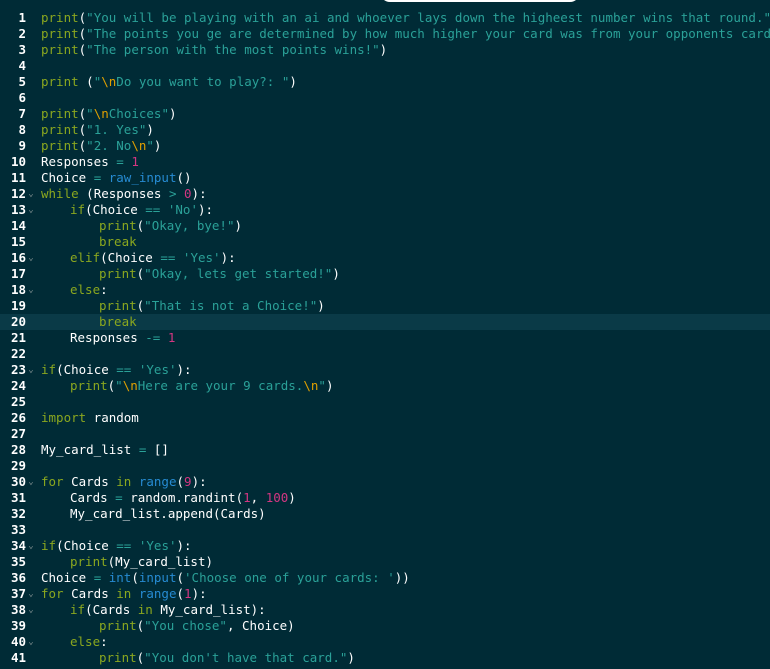 This screenshot has height=669, width=770. I want to click on code-line: 26 import random, so click(385, 418).